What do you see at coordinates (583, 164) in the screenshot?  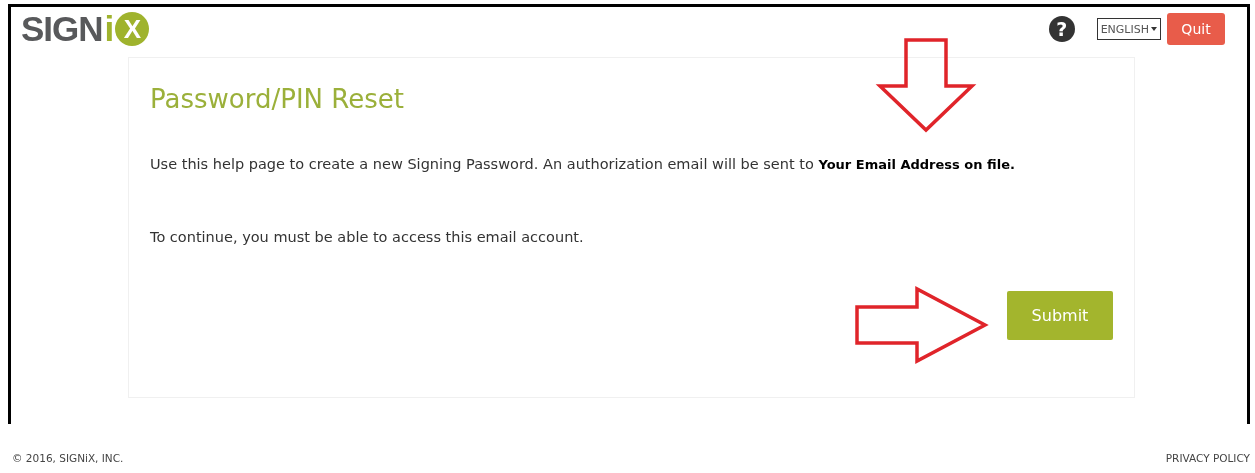 I see `intro-text: Use this help page to create a new Signing Password. An authorization email will be sent to Your Email Address on file.` at bounding box center [583, 164].